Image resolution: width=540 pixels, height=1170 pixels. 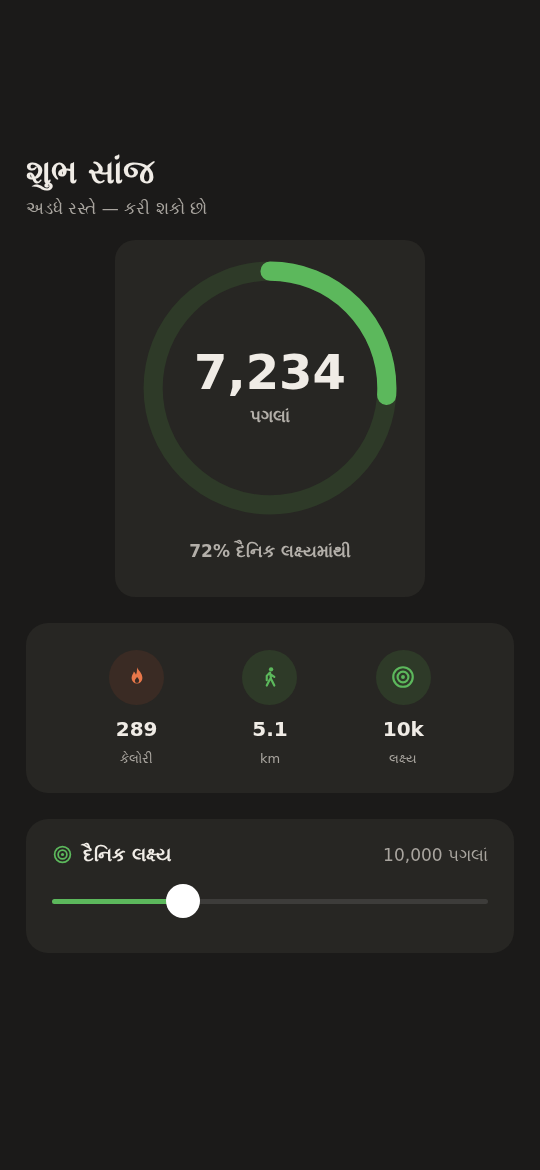 I want to click on stat-value: 289, so click(x=136, y=728).